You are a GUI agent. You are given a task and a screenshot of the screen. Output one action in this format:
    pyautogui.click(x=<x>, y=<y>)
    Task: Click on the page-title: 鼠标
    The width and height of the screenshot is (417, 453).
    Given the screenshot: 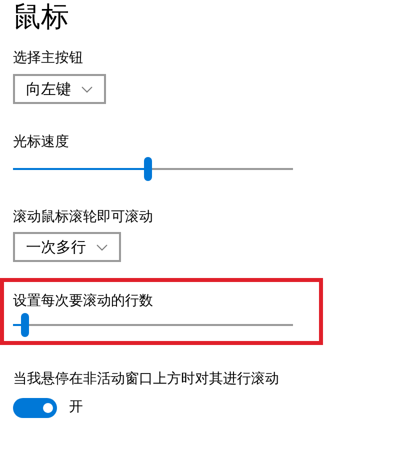 What is the action you would take?
    pyautogui.click(x=41, y=16)
    